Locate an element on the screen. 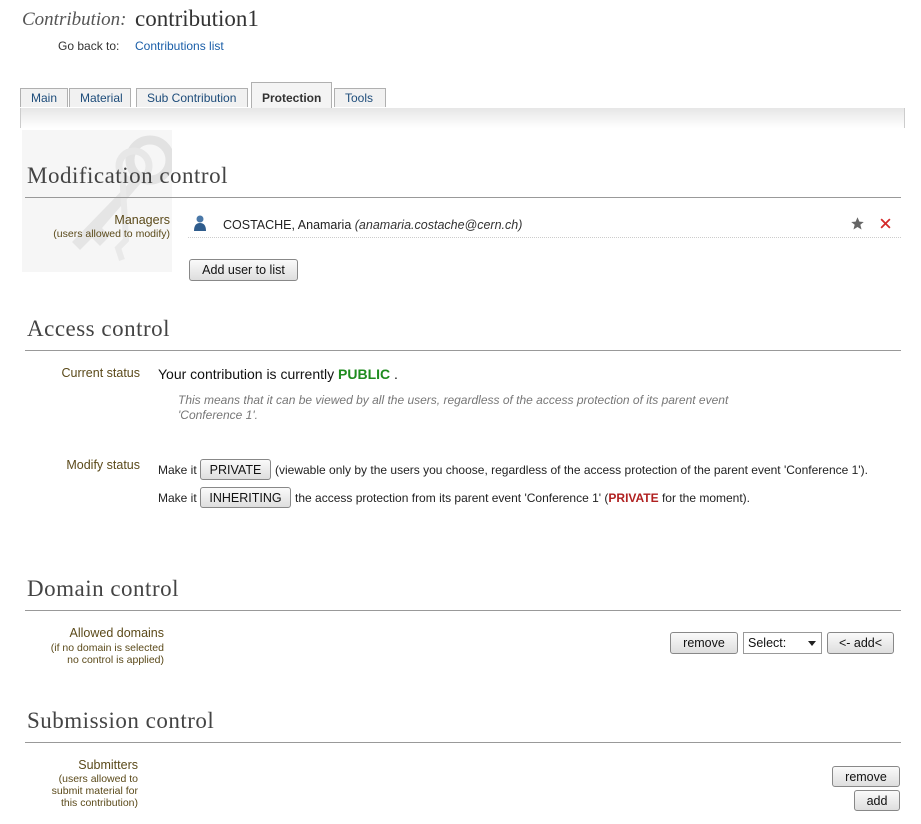 This screenshot has width=921, height=824. contributions-list-link: Contributions list is located at coordinates (179, 46).